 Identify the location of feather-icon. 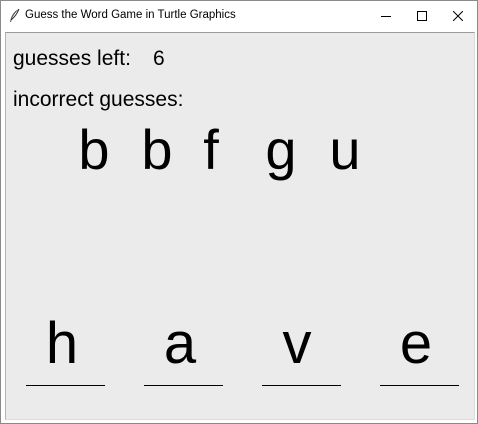
(15, 16).